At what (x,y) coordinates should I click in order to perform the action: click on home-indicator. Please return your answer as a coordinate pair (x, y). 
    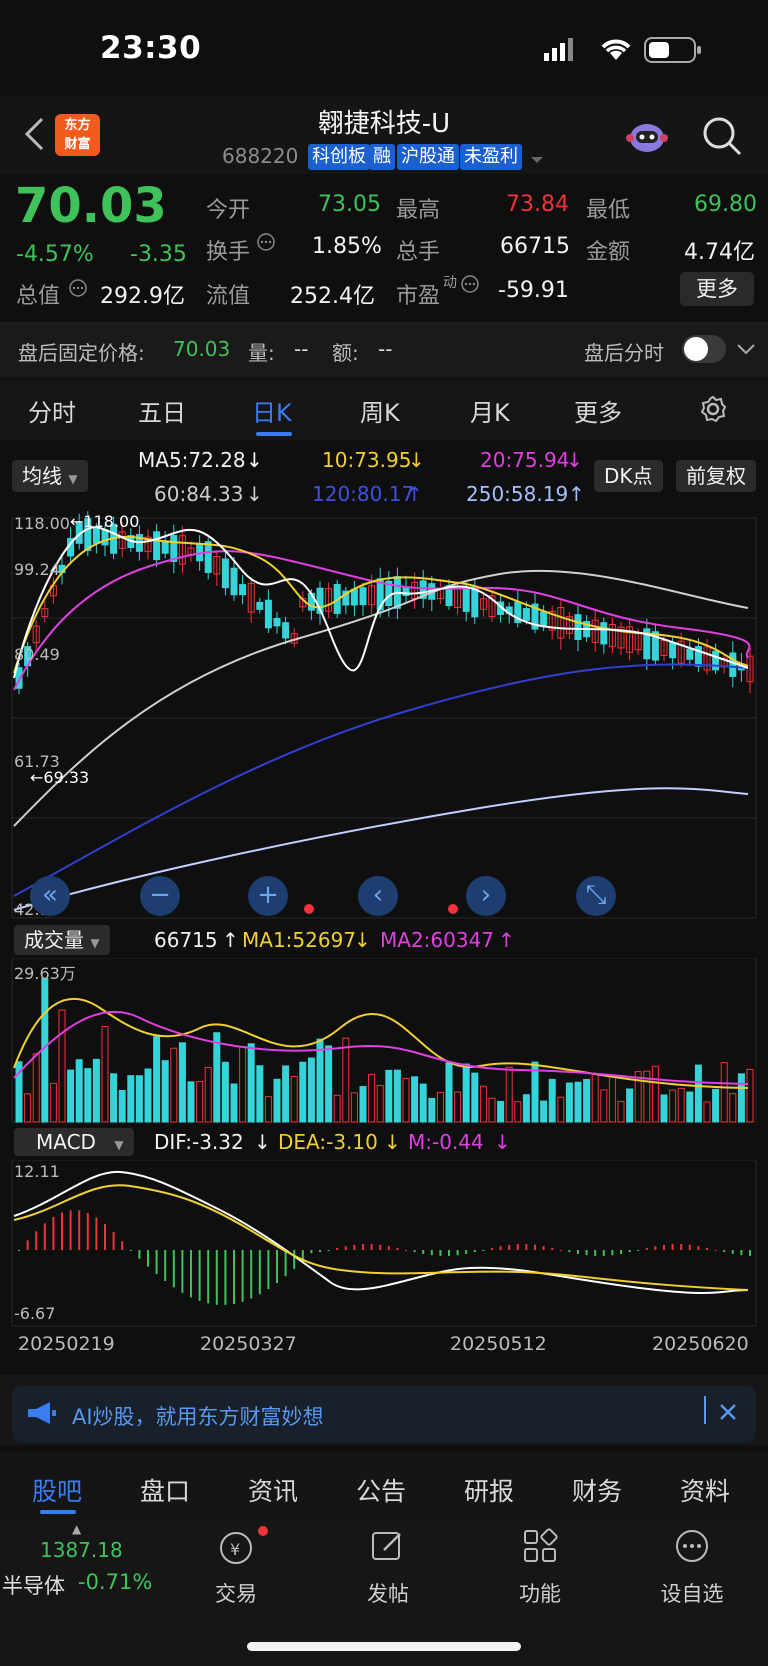
    Looking at the image, I should click on (384, 1646).